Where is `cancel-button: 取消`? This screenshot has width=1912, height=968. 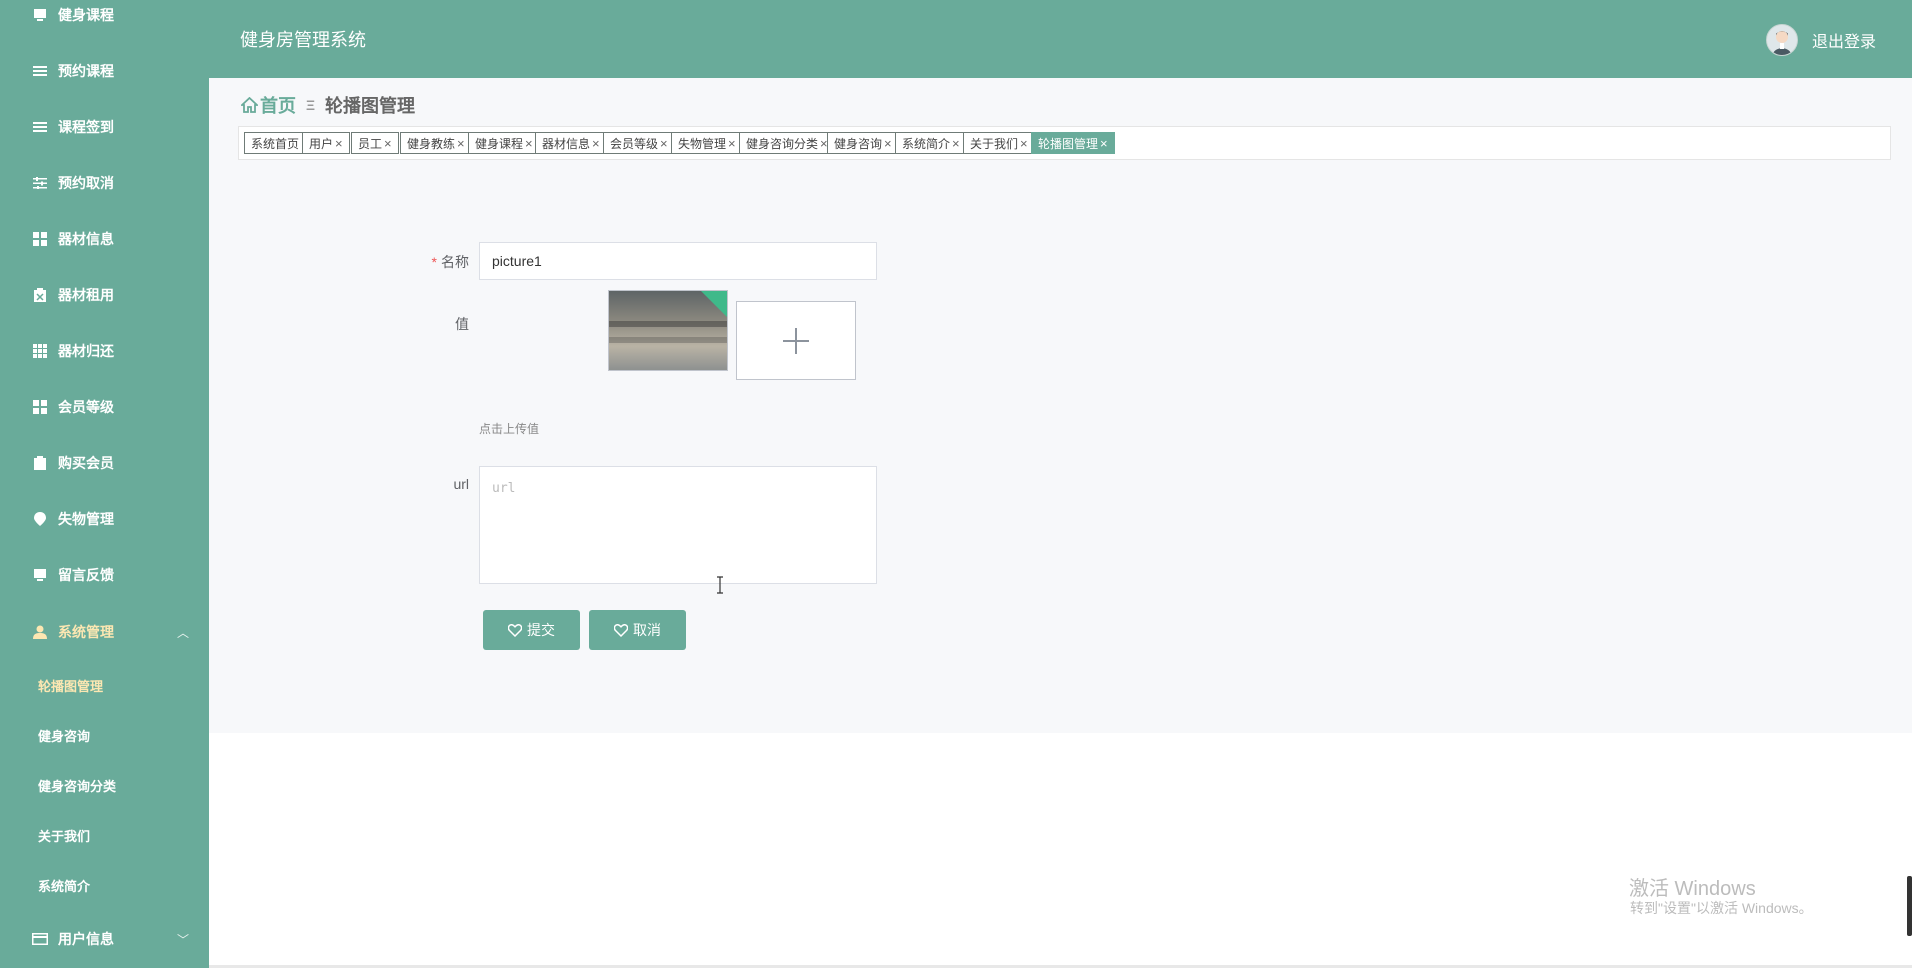
cancel-button: 取消 is located at coordinates (637, 630).